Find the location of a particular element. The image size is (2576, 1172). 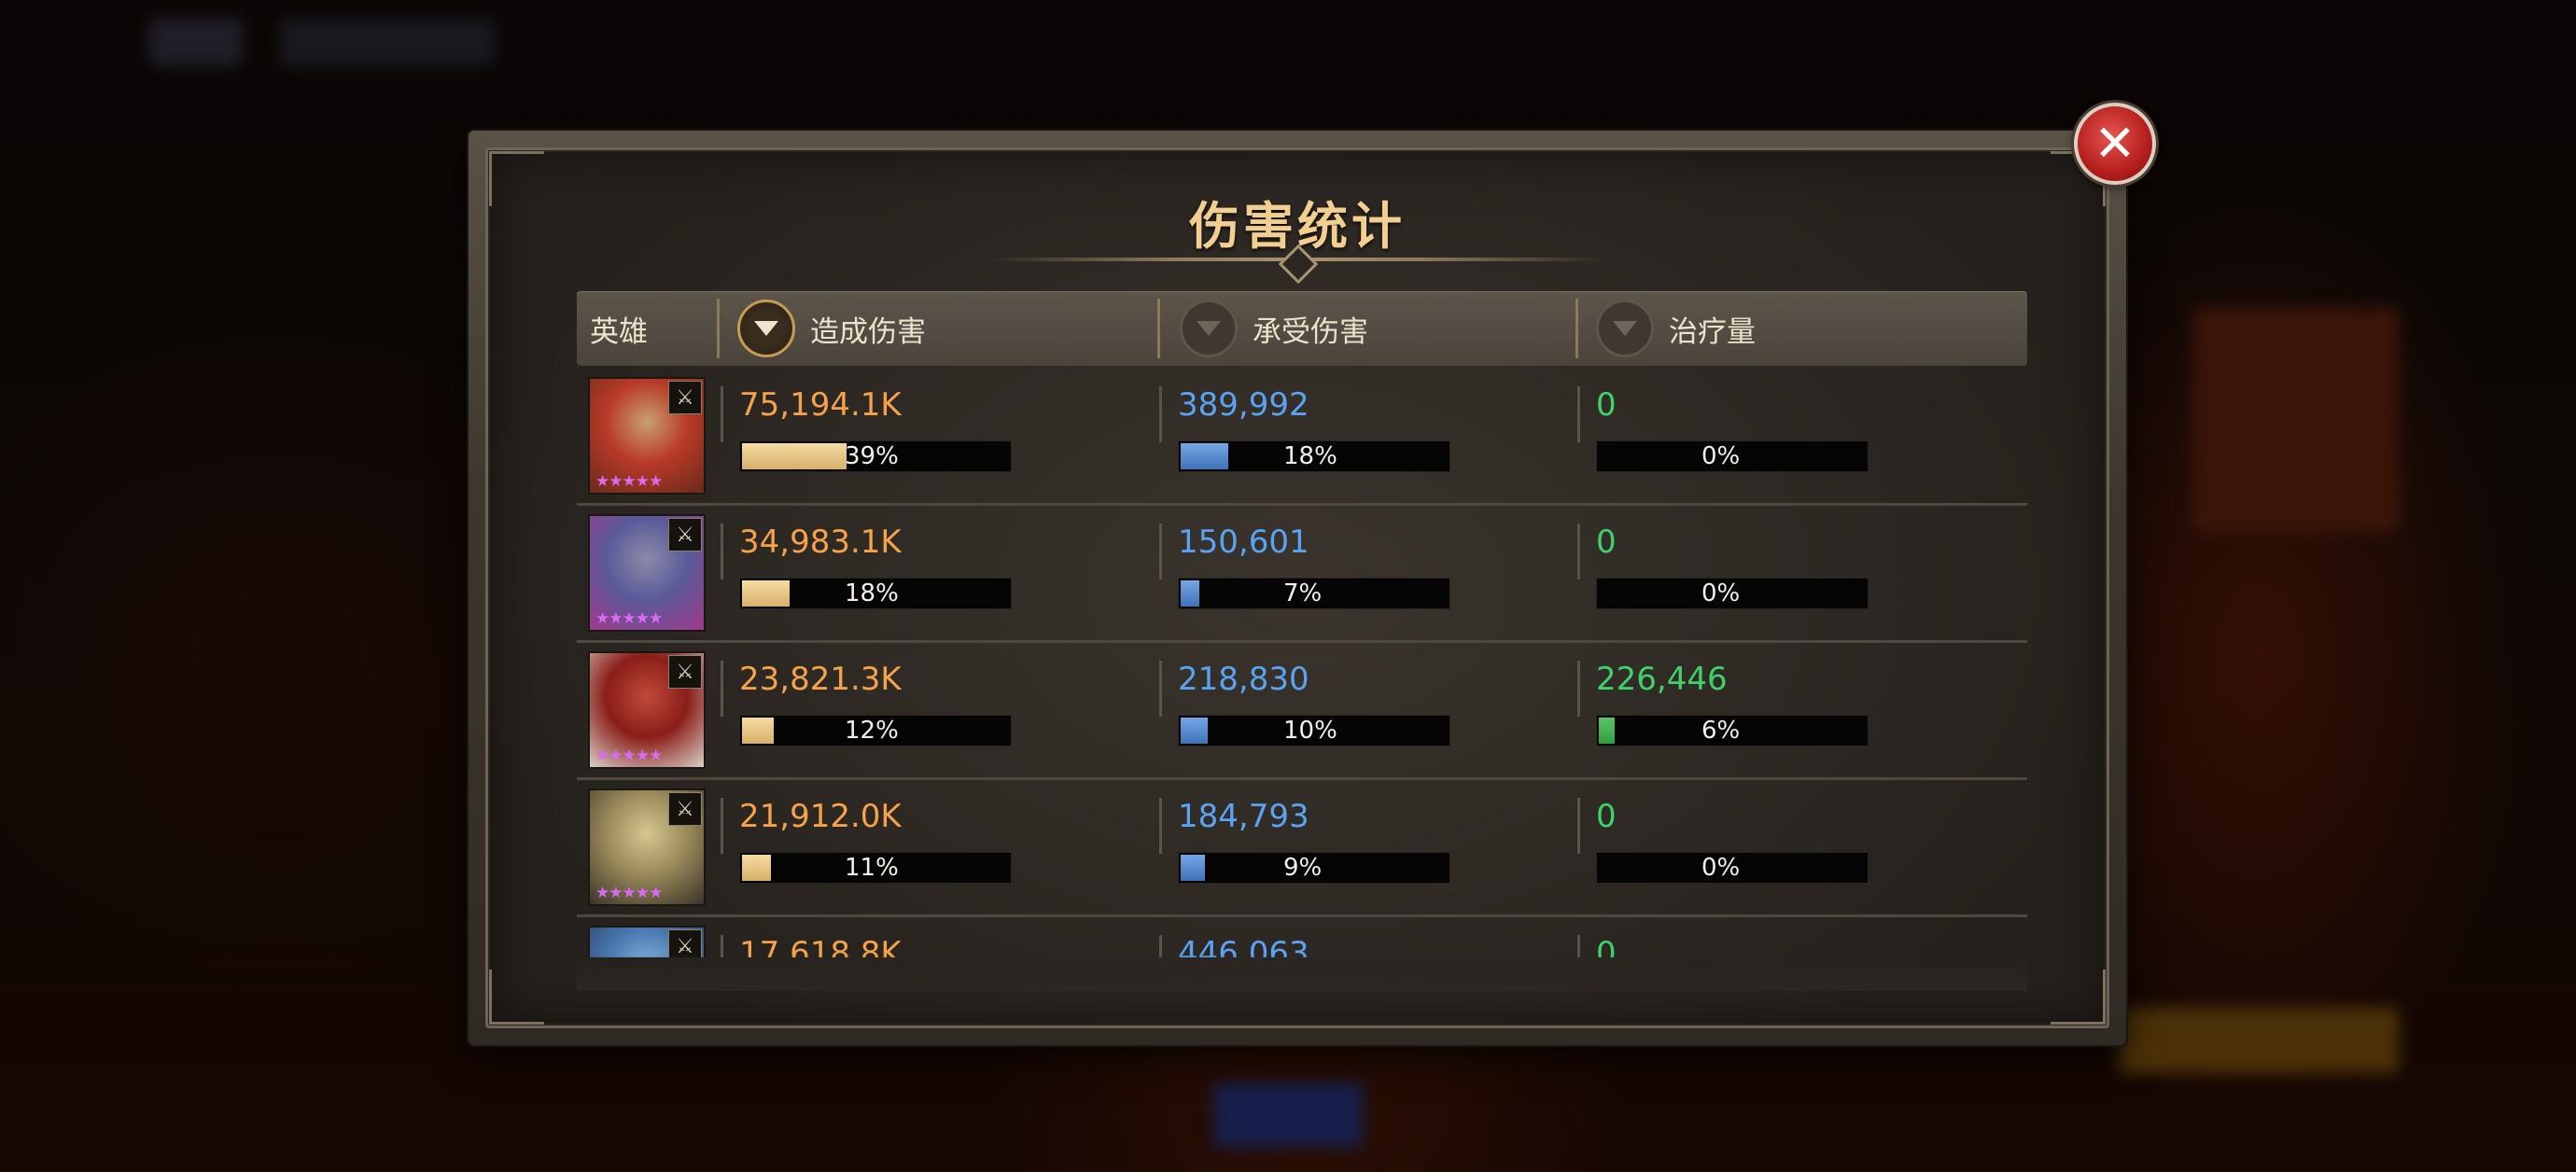

damage-percent: 39% is located at coordinates (872, 456).